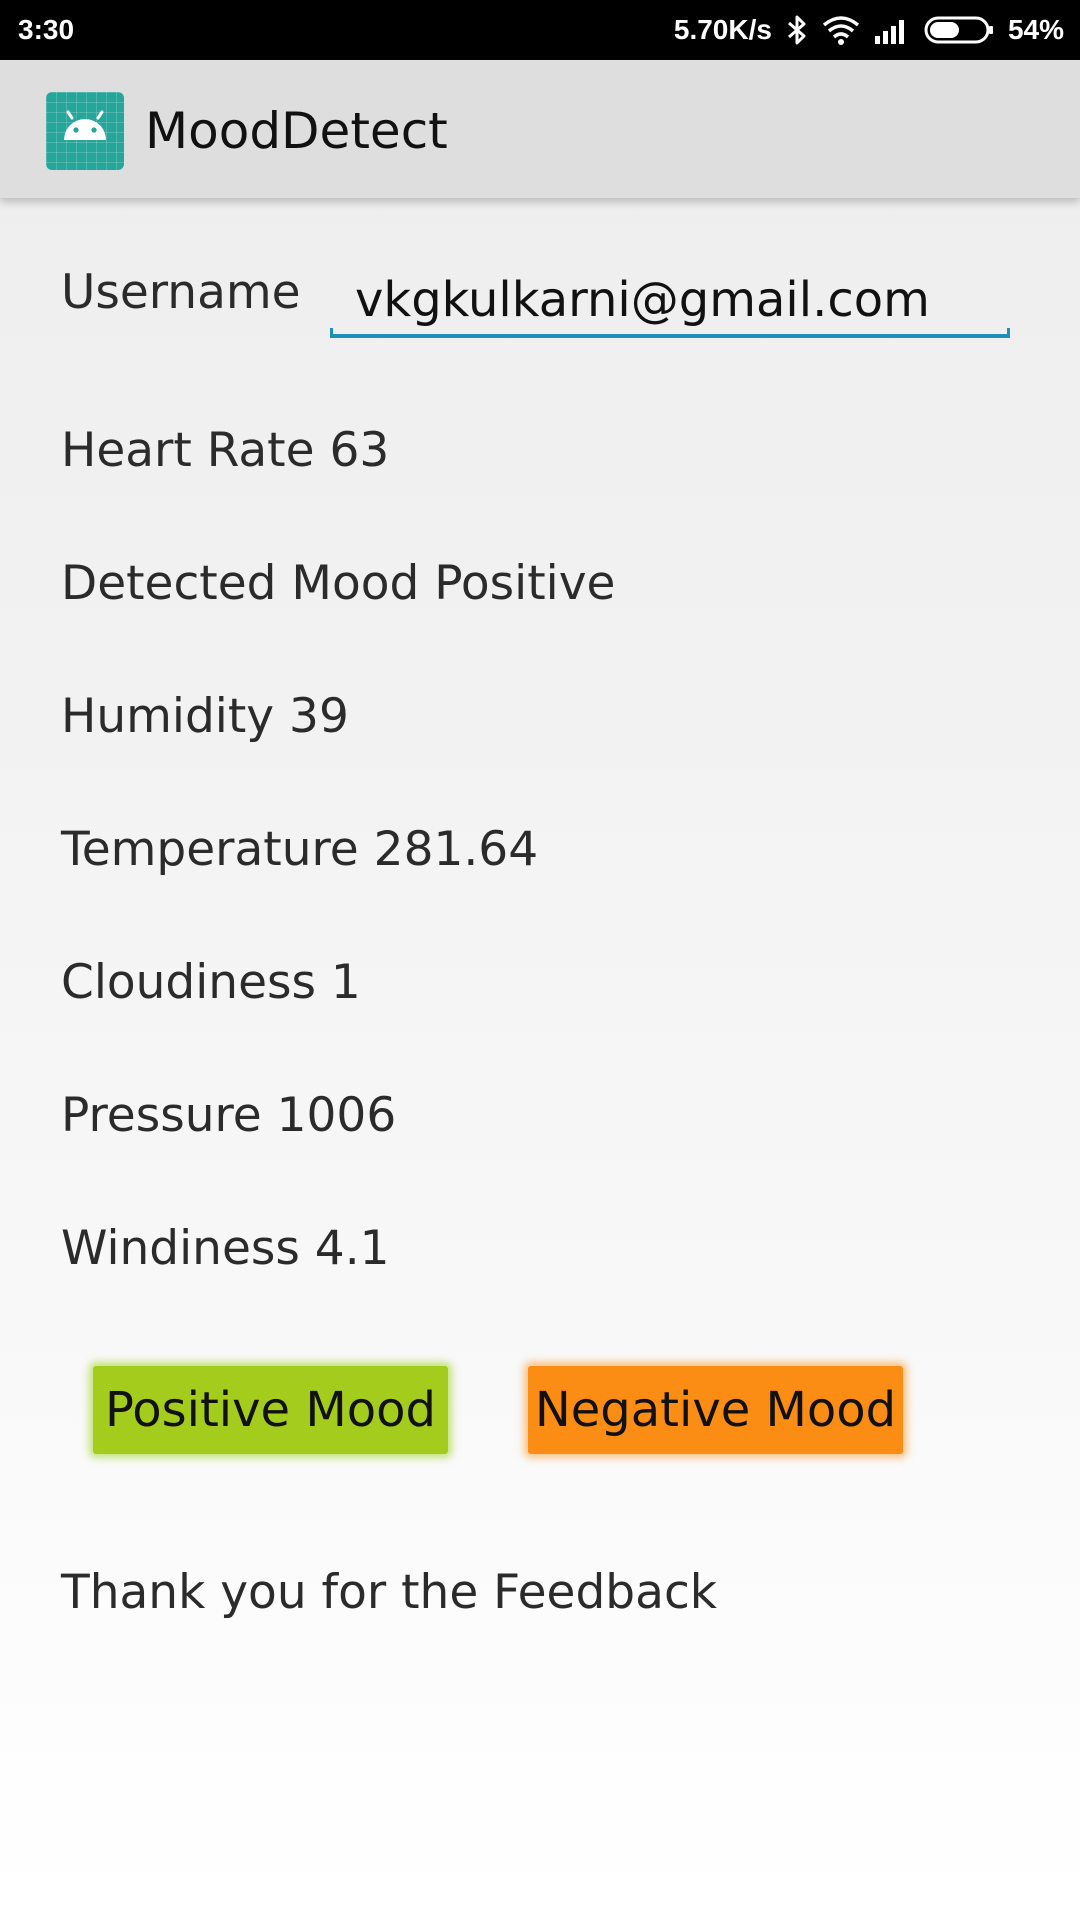 The image size is (1080, 1920). I want to click on username-label: Username, so click(181, 292).